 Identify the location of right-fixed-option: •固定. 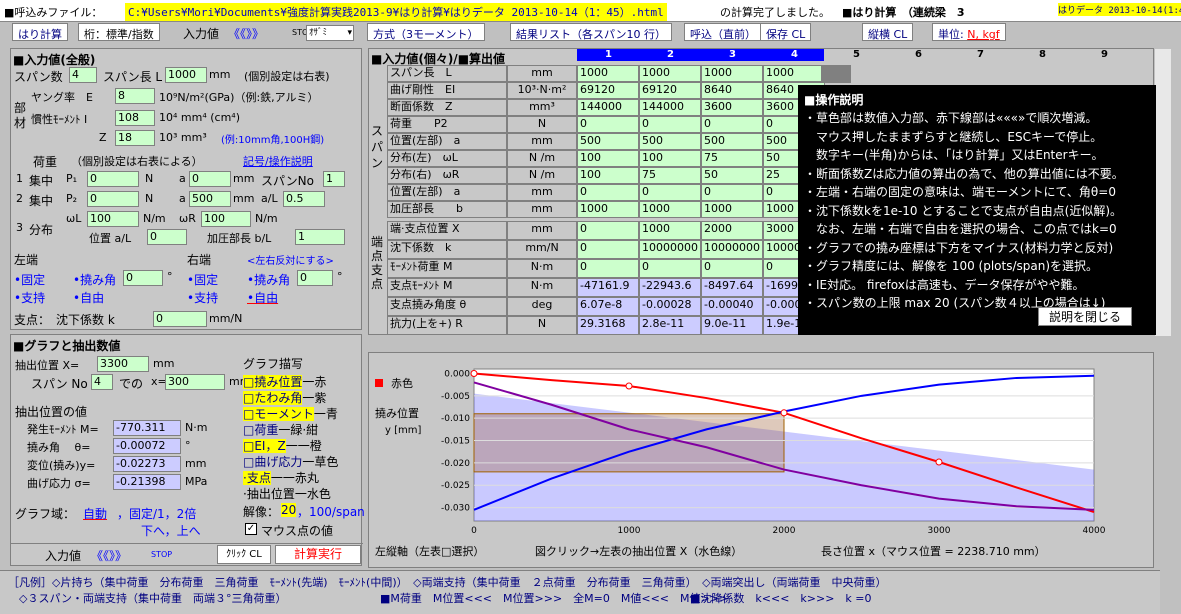
(202, 279).